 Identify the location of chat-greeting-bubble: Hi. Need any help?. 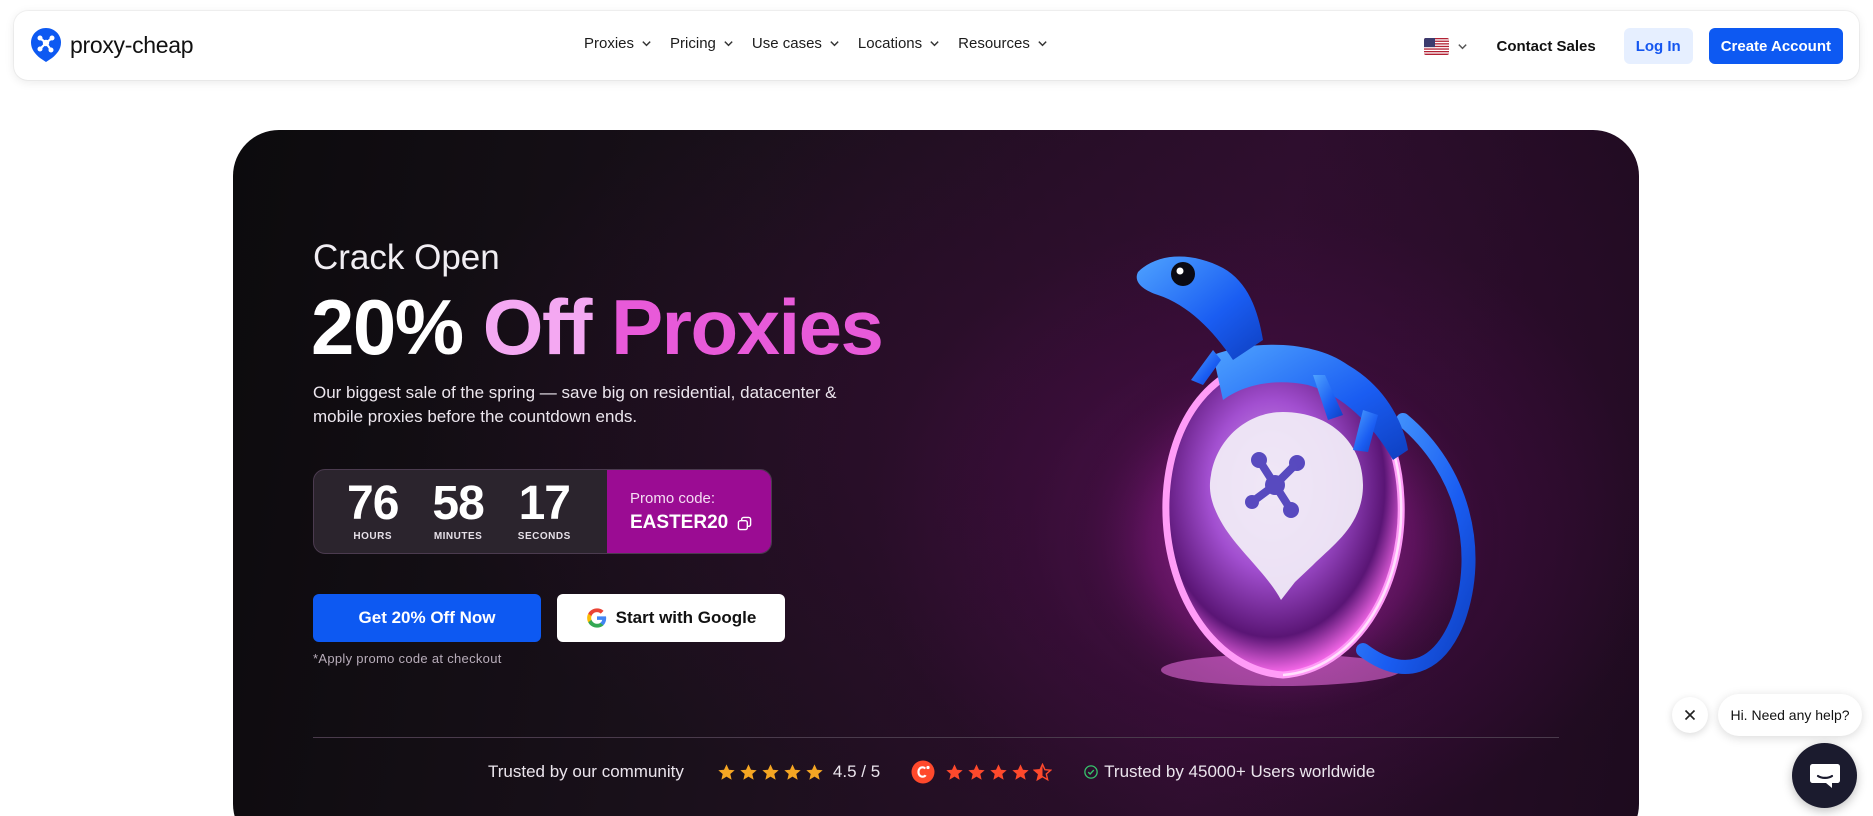
(1790, 715).